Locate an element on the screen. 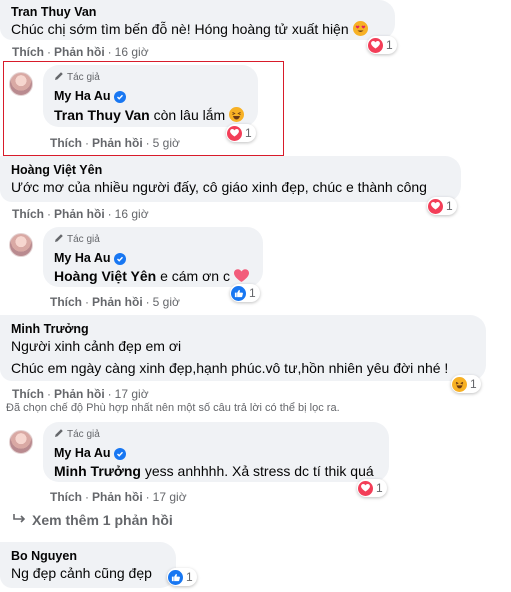 This screenshot has width=511, height=592. mention-link: Hoàng Việt Yên is located at coordinates (105, 276).